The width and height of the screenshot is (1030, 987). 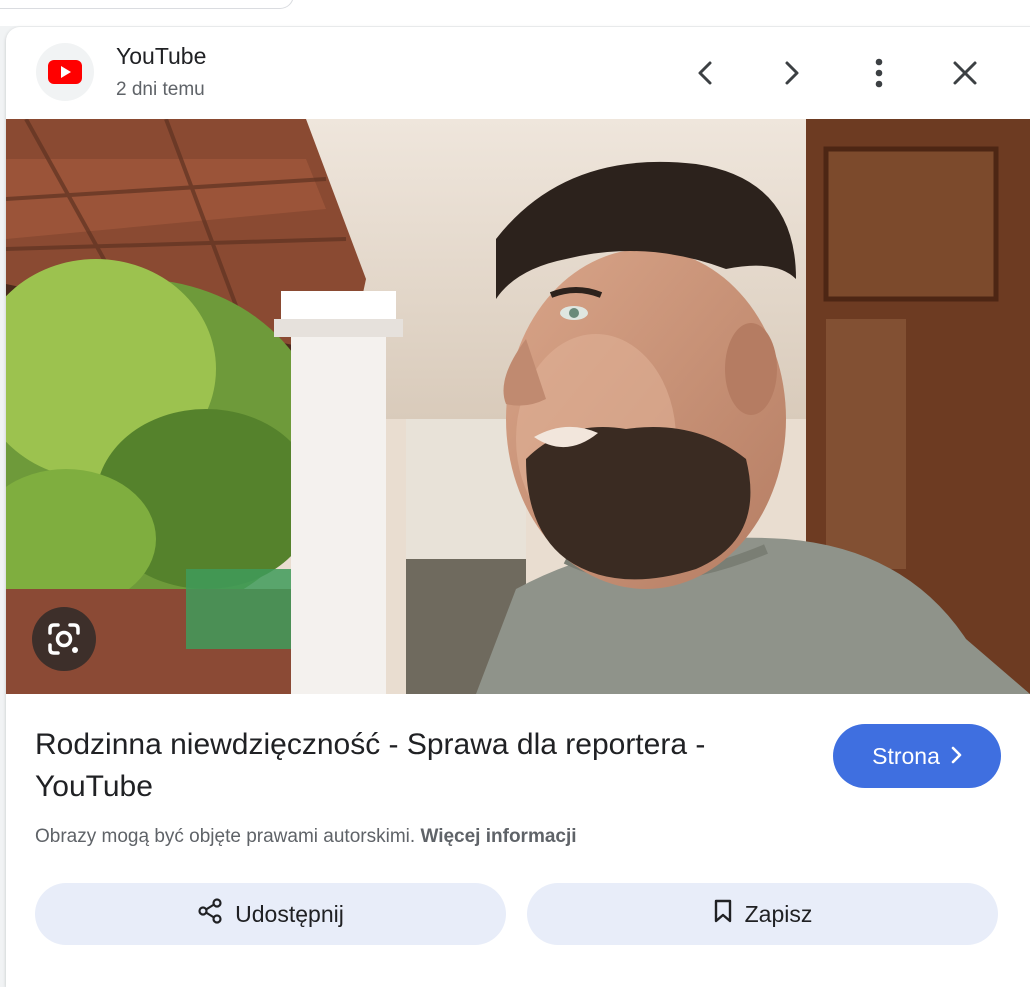 I want to click on share-label: Udostępnij, so click(x=289, y=913).